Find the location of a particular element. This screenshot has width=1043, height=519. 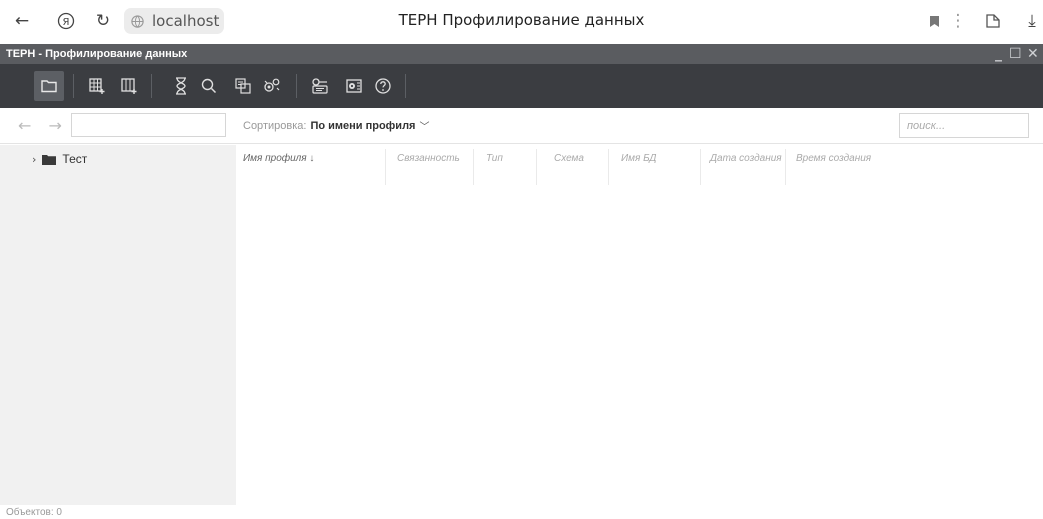

search-icon is located at coordinates (209, 86).